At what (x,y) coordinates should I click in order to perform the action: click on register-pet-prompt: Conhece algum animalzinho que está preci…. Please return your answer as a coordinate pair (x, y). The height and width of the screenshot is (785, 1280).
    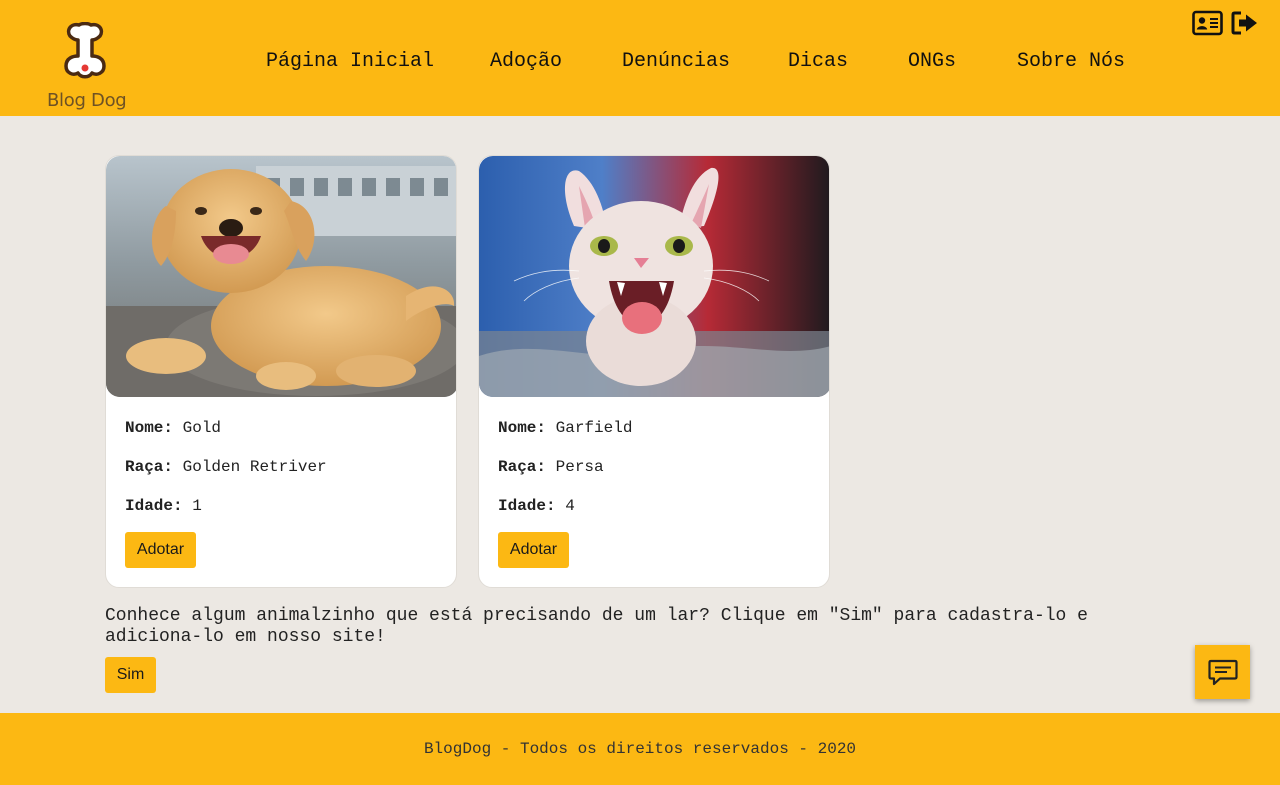
    Looking at the image, I should click on (596, 626).